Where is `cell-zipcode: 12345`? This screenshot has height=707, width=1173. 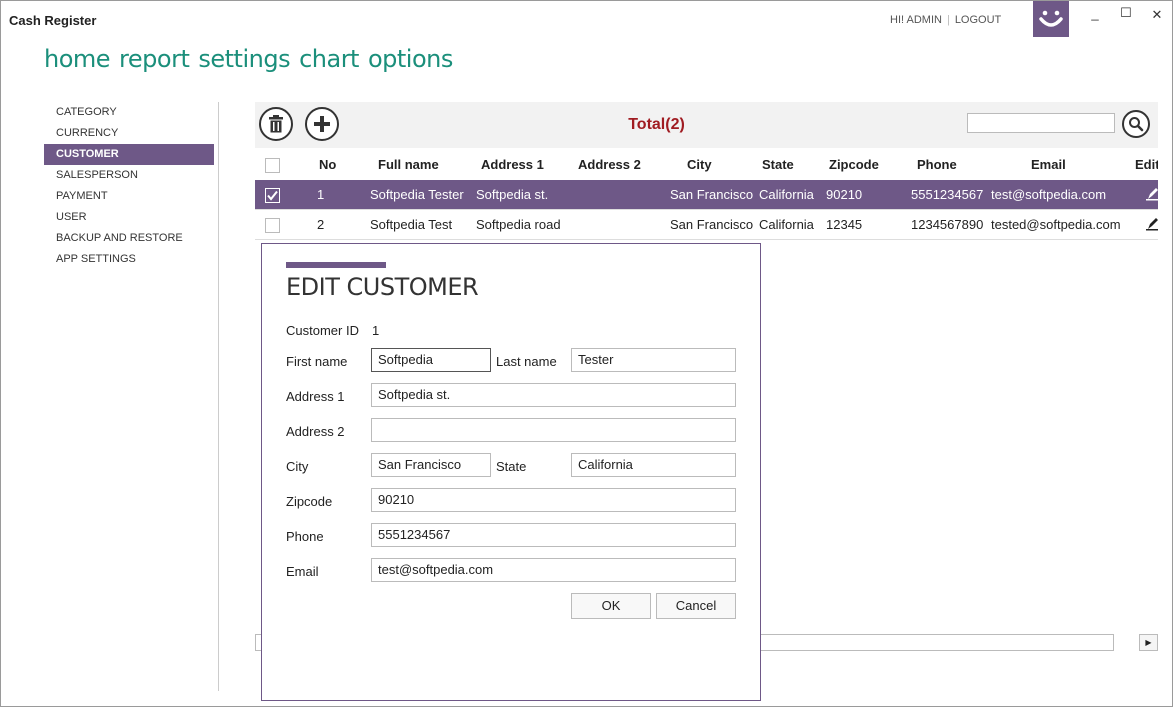
cell-zipcode: 12345 is located at coordinates (844, 224).